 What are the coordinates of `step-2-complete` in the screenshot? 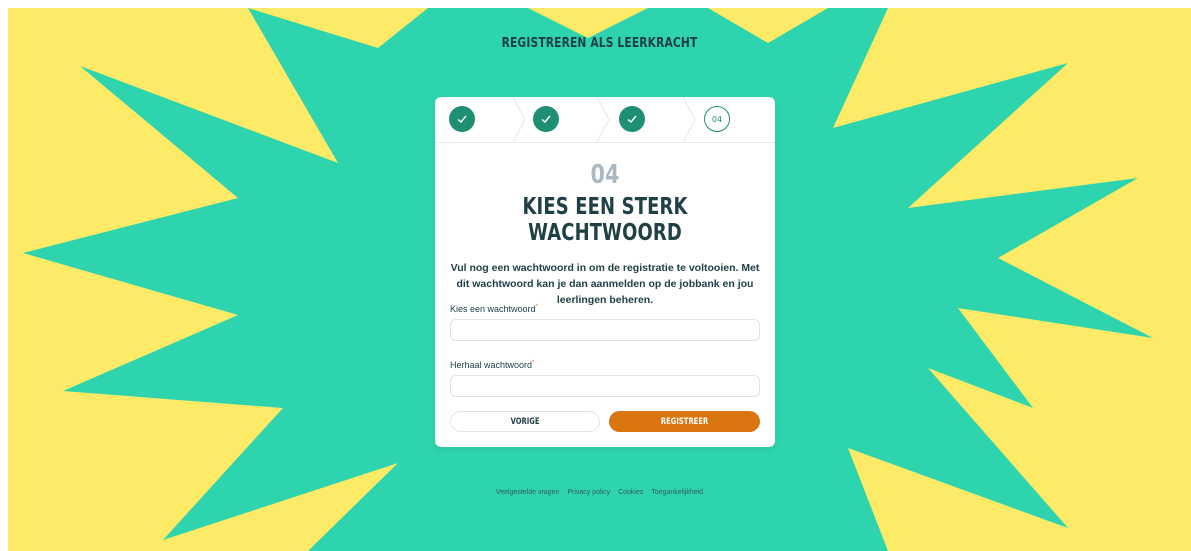 It's located at (546, 119).